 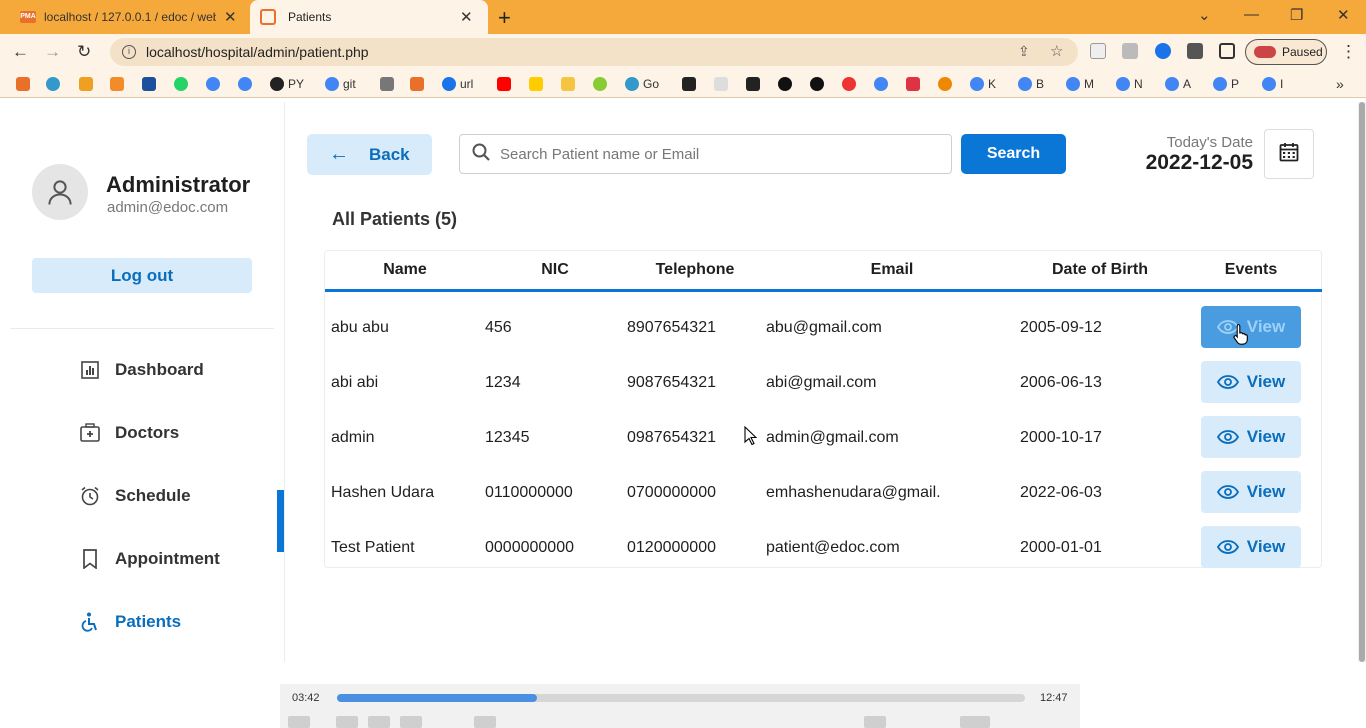 What do you see at coordinates (1098, 51) in the screenshot?
I see `panda-extension-icon` at bounding box center [1098, 51].